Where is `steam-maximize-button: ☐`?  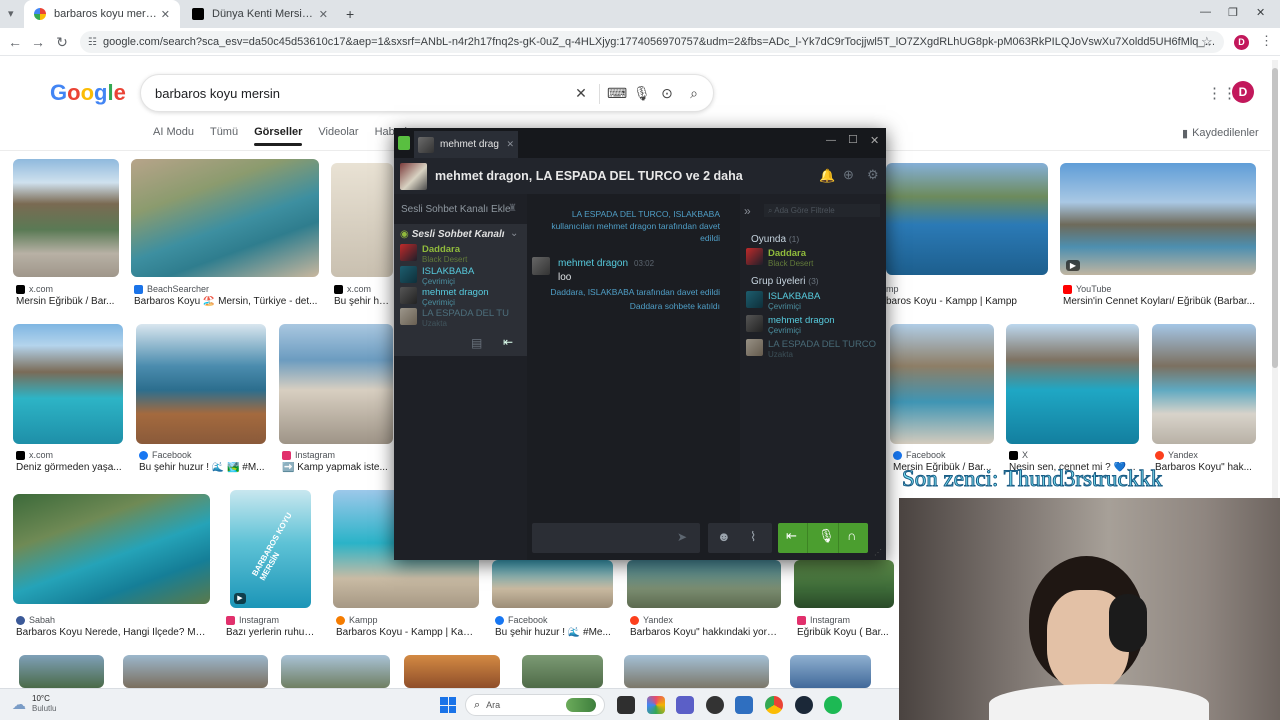
steam-maximize-button: ☐ is located at coordinates (853, 139).